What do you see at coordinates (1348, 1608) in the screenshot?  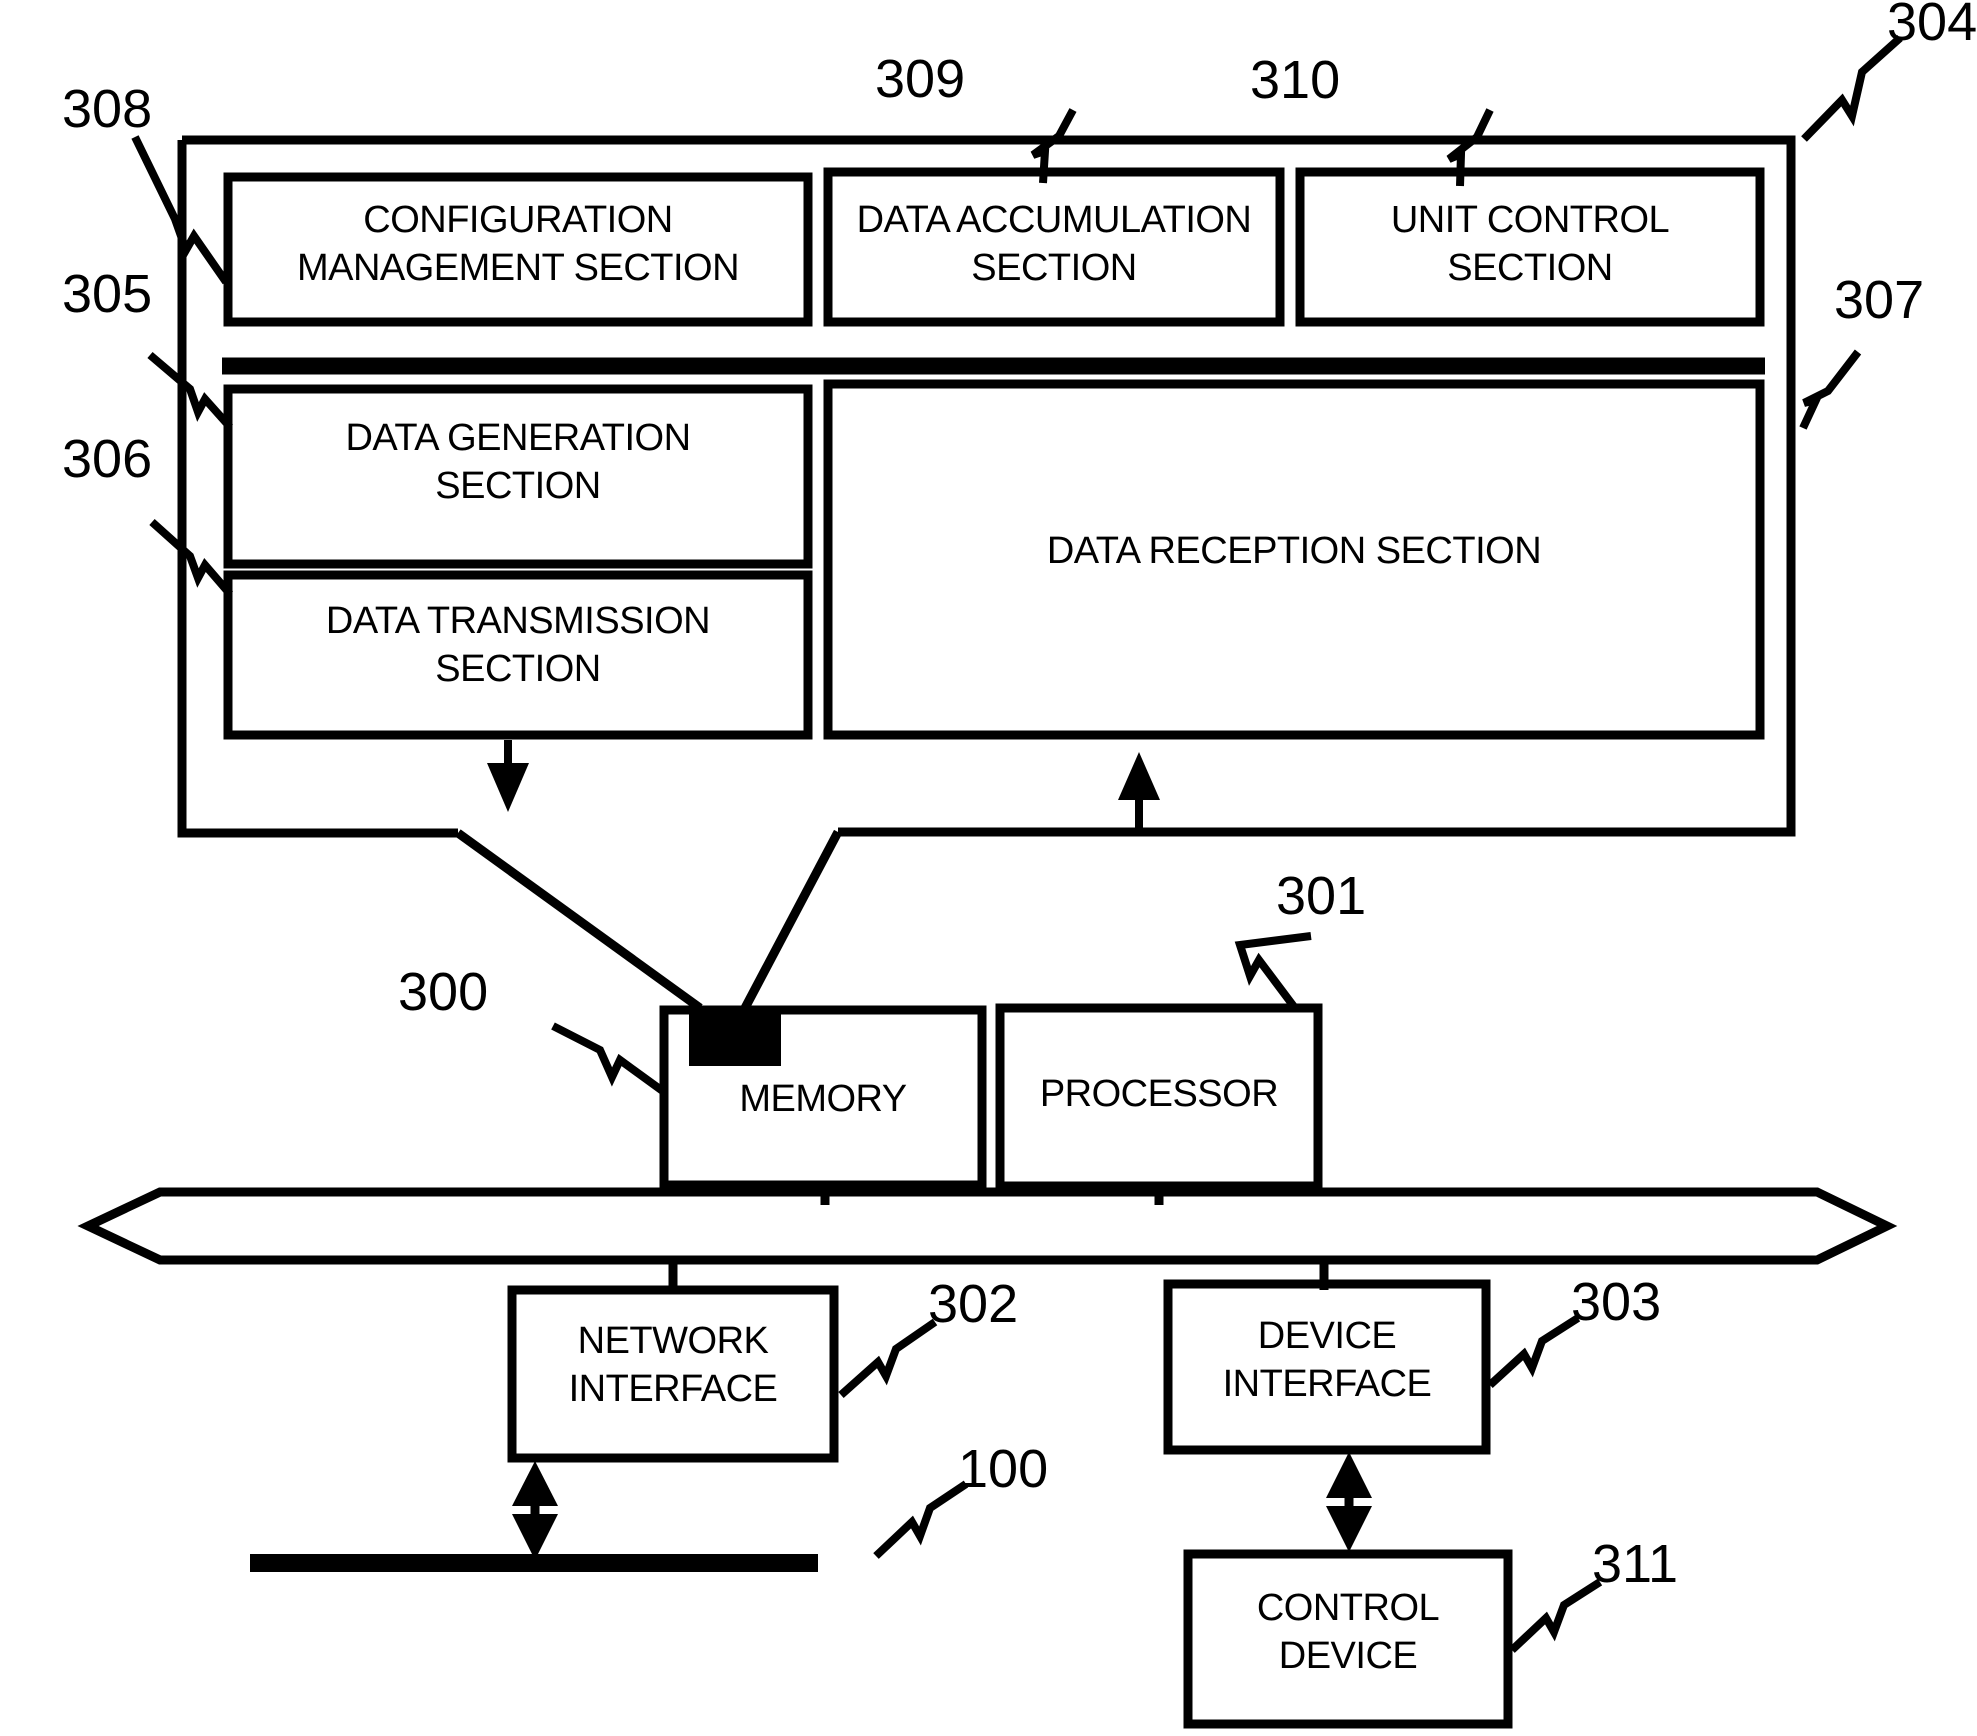 I see `control-device-label-line1: CONTROL` at bounding box center [1348, 1608].